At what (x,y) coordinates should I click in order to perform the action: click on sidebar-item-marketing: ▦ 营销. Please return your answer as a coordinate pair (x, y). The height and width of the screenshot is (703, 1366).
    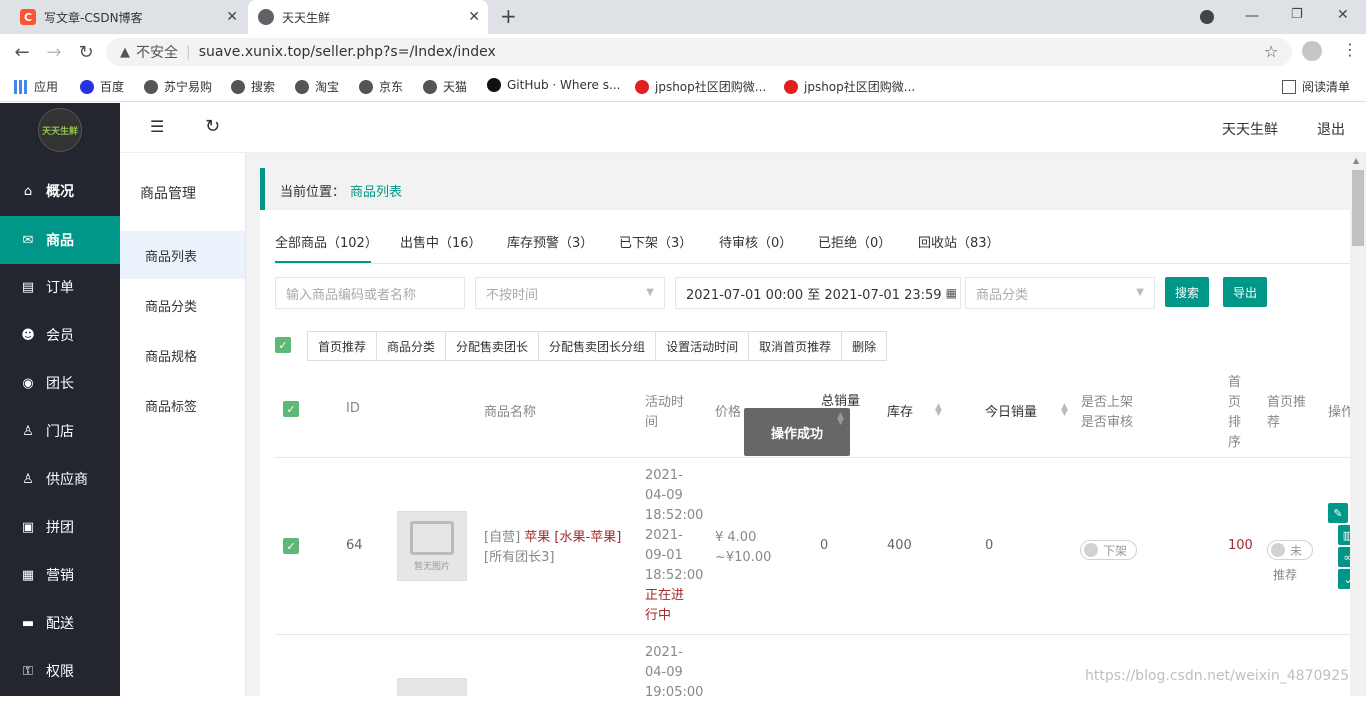
    Looking at the image, I should click on (60, 575).